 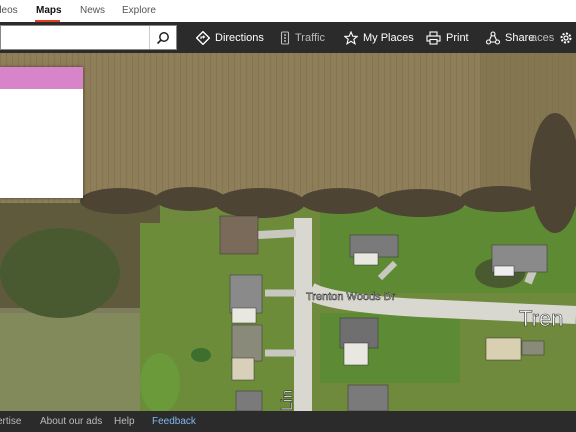 What do you see at coordinates (351, 37) in the screenshot?
I see `star-icon` at bounding box center [351, 37].